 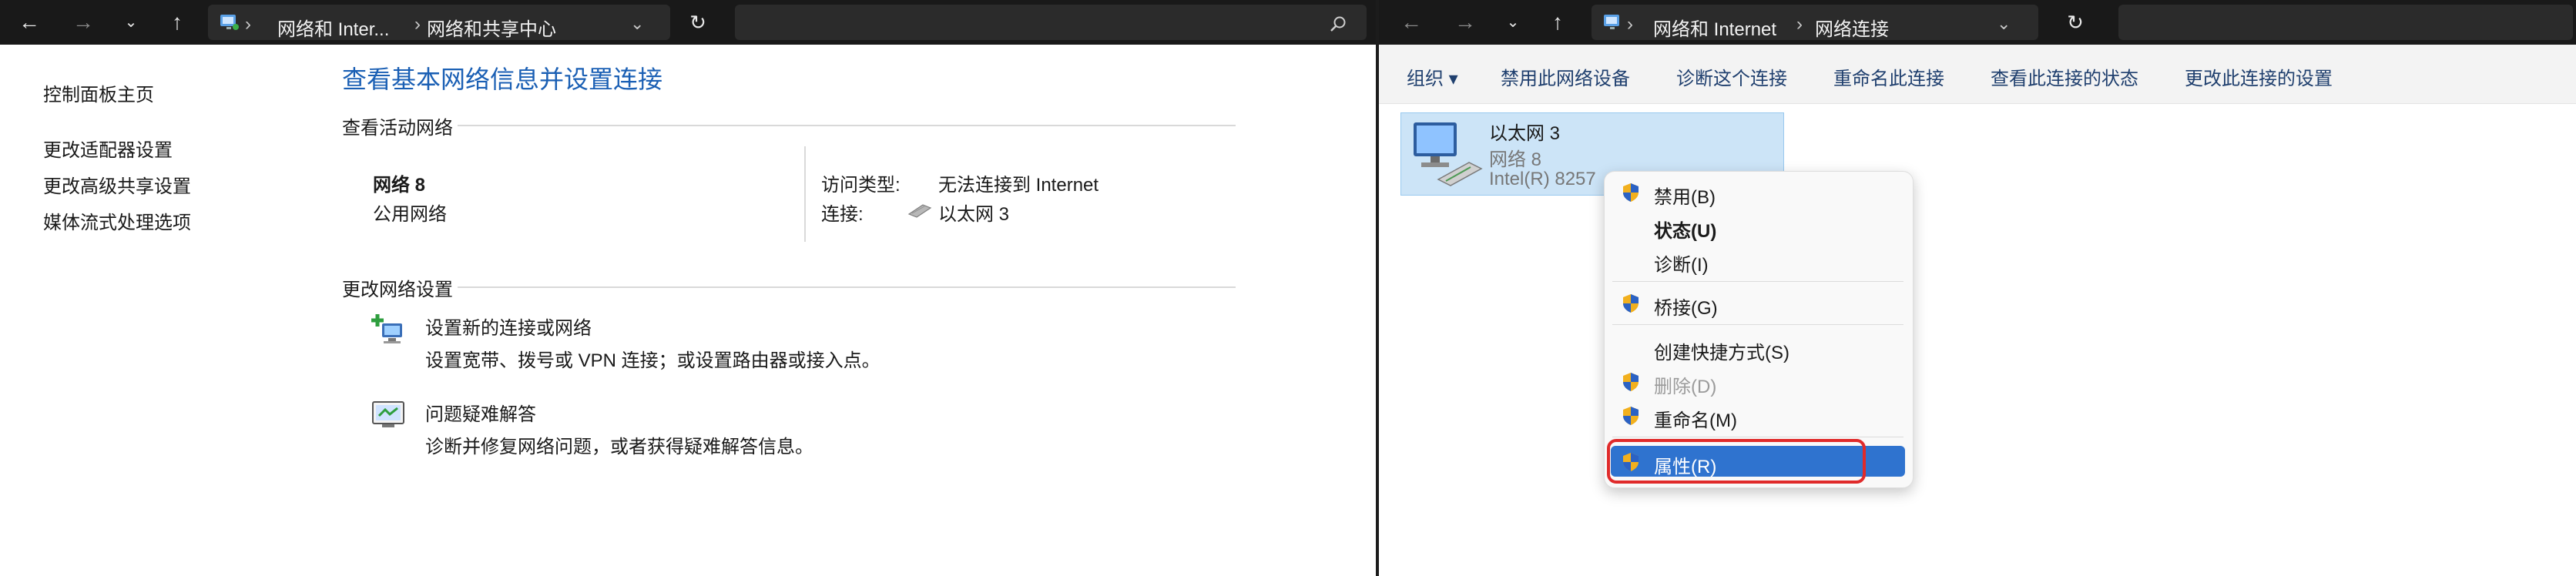 I want to click on troubleshoot-link: 问题疑难解答, so click(x=480, y=412).